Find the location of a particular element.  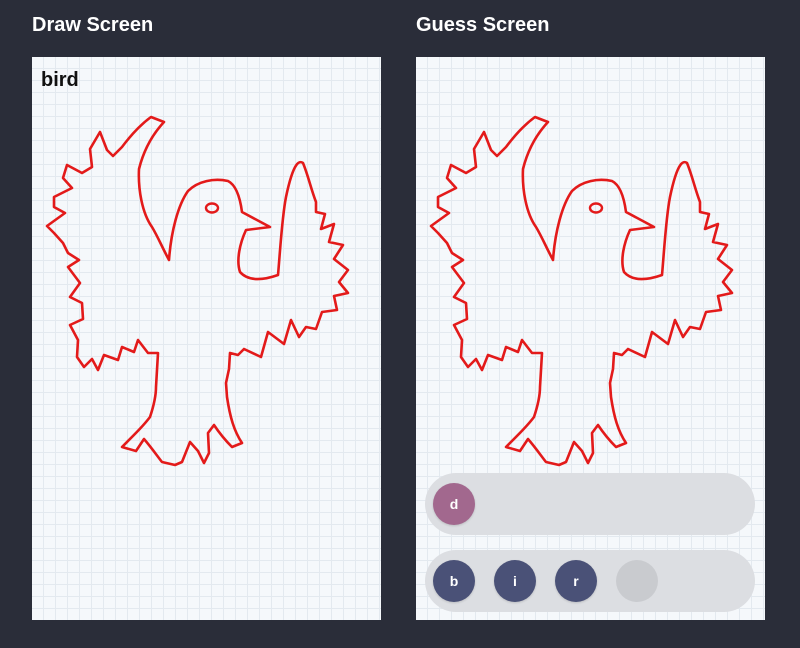

answer-slot: d is located at coordinates (454, 504).